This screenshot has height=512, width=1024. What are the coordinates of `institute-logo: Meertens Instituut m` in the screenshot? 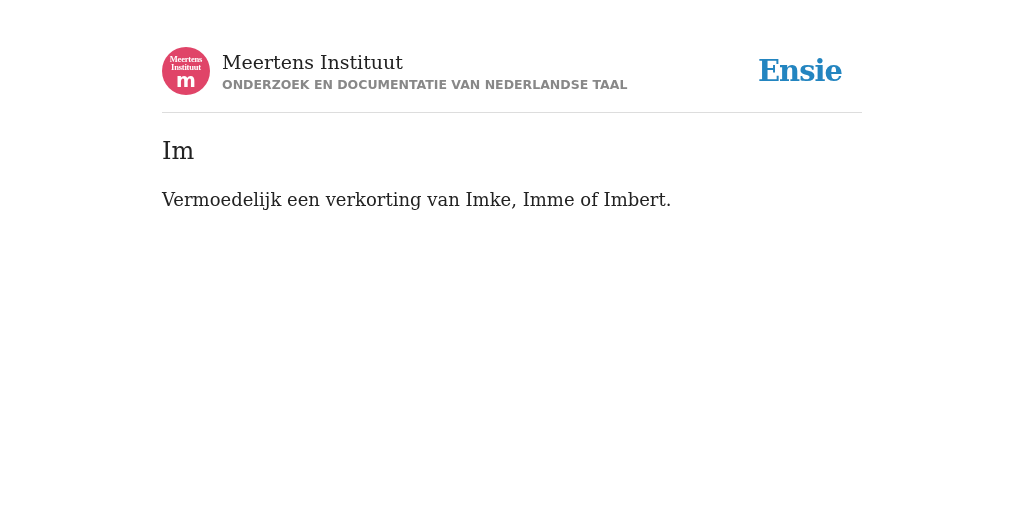 It's located at (186, 71).